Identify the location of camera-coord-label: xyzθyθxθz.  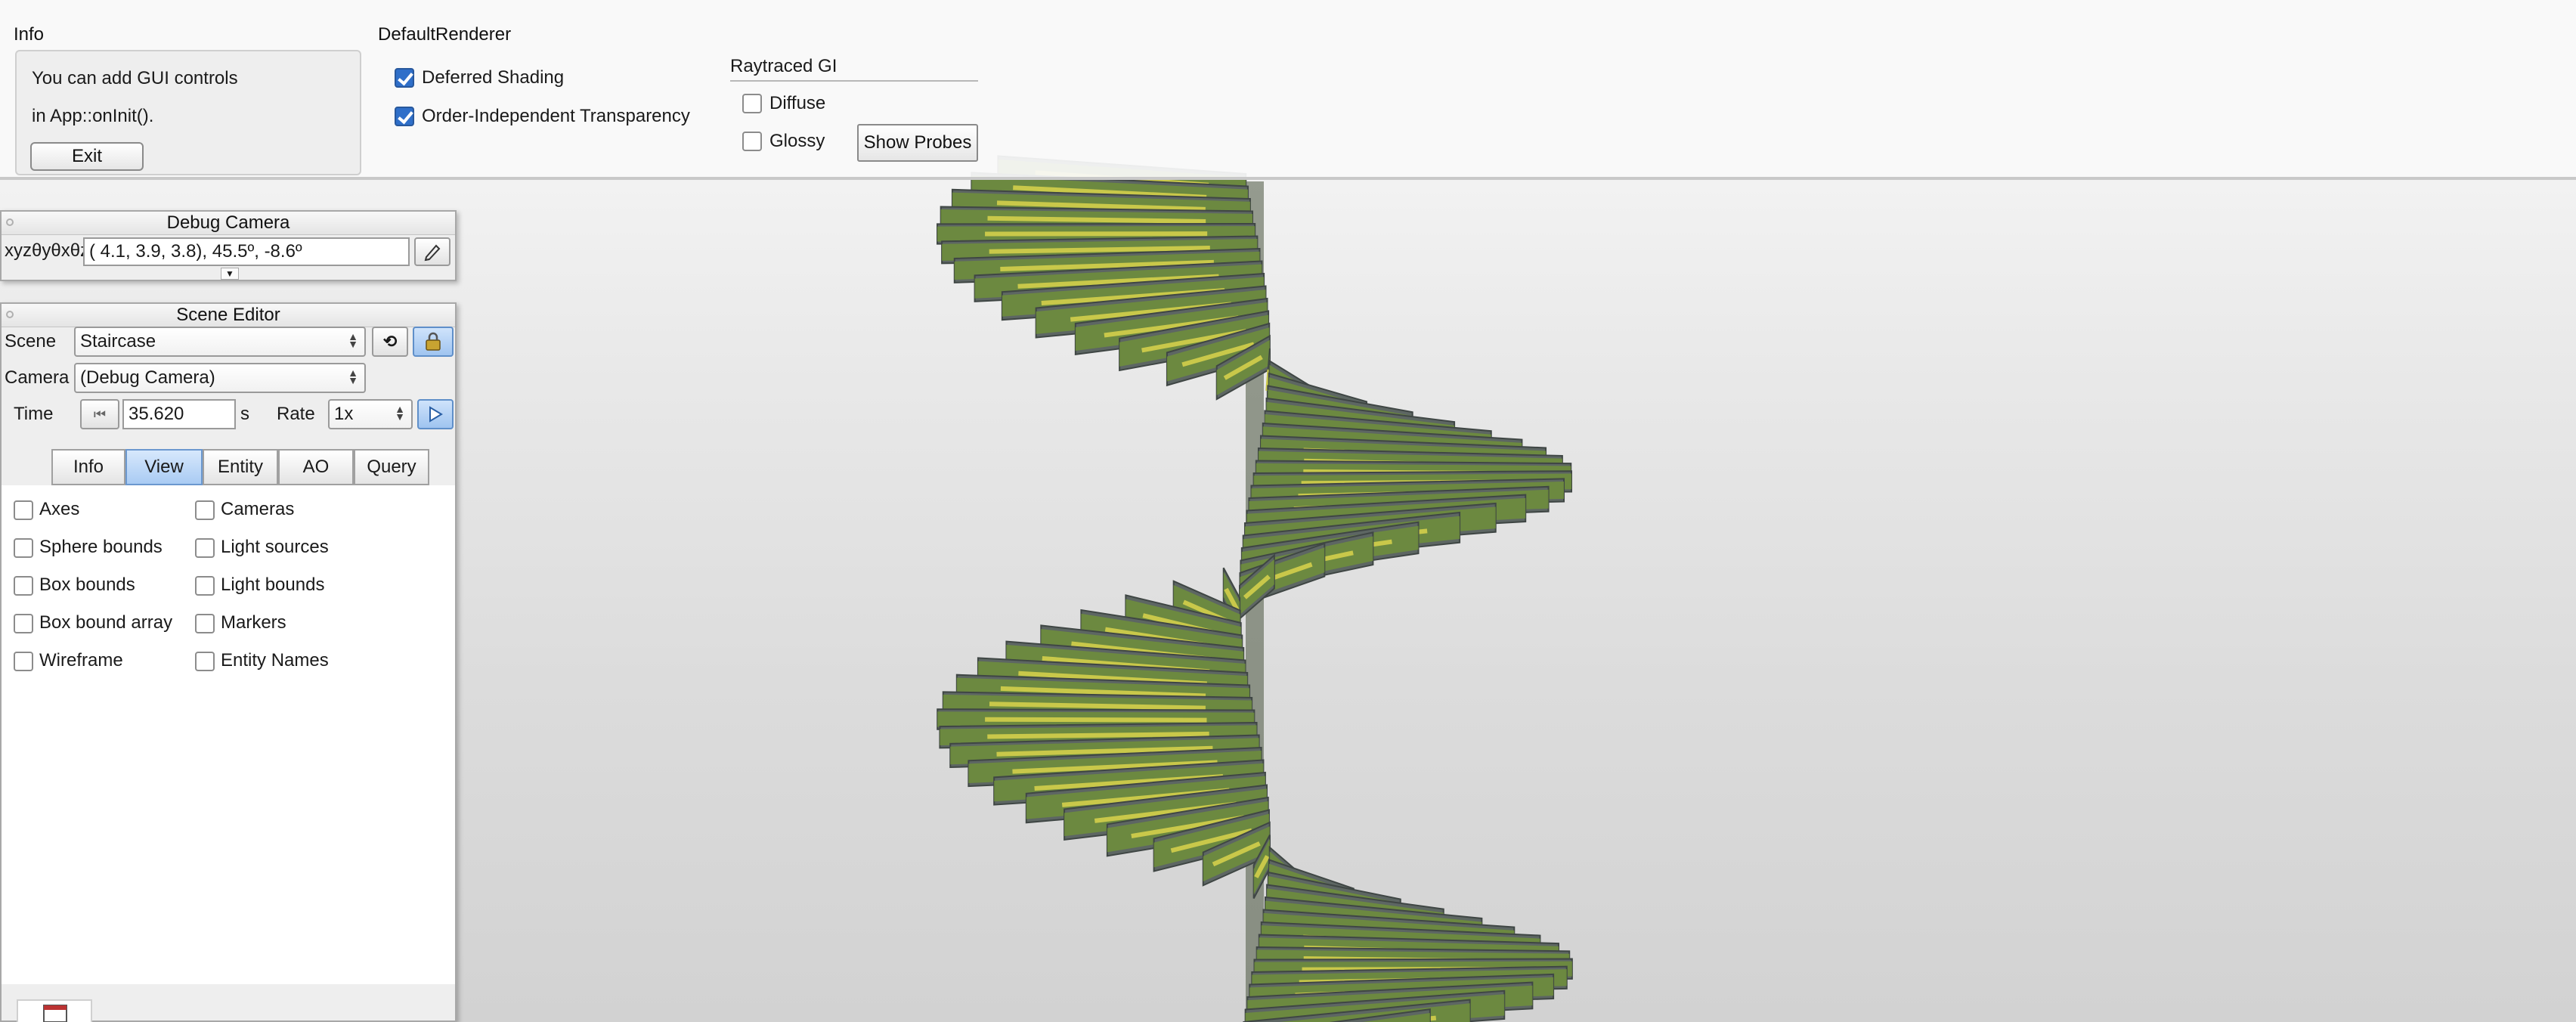
(47, 250).